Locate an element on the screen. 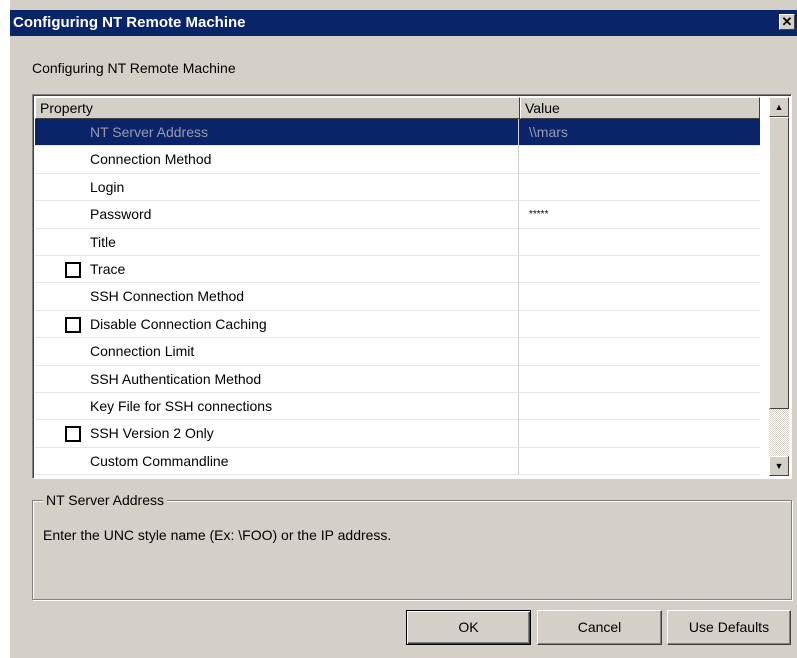  property-name: NT Server Address is located at coordinates (149, 132).